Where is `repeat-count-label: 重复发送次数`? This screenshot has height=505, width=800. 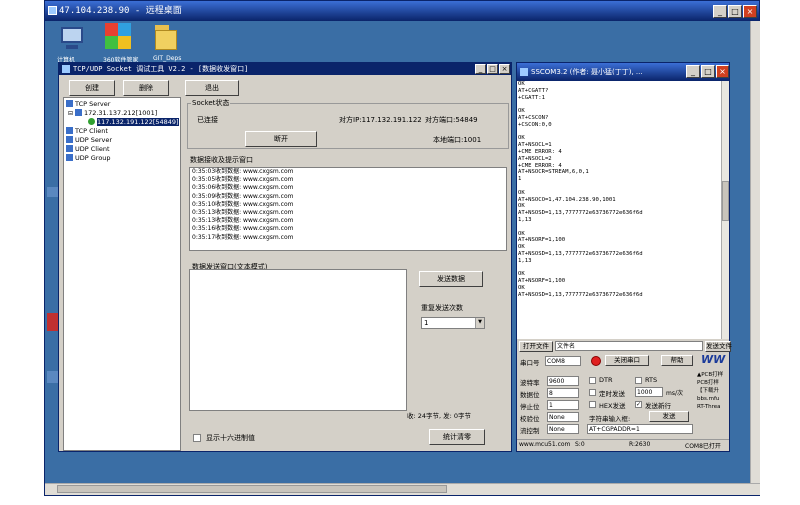
repeat-count-label: 重复发送次数 is located at coordinates (442, 308).